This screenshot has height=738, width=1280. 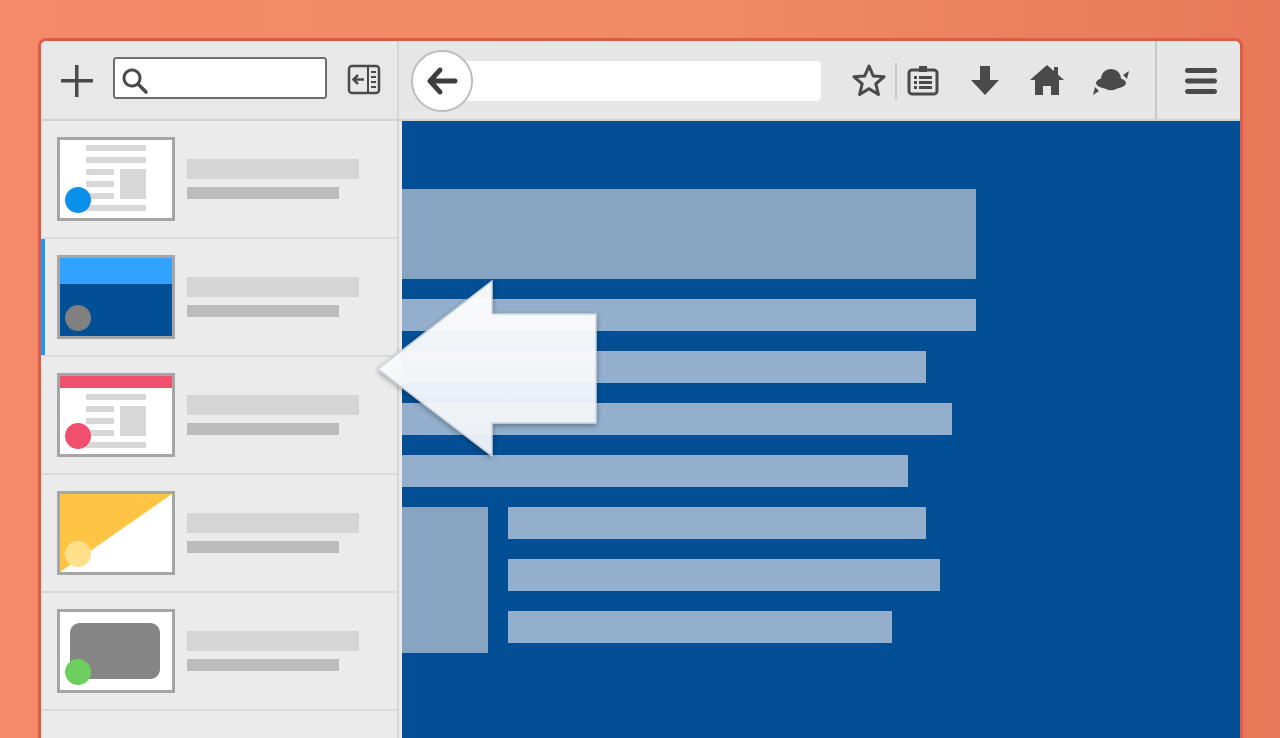 What do you see at coordinates (896, 81) in the screenshot?
I see `toolbar-separator` at bounding box center [896, 81].